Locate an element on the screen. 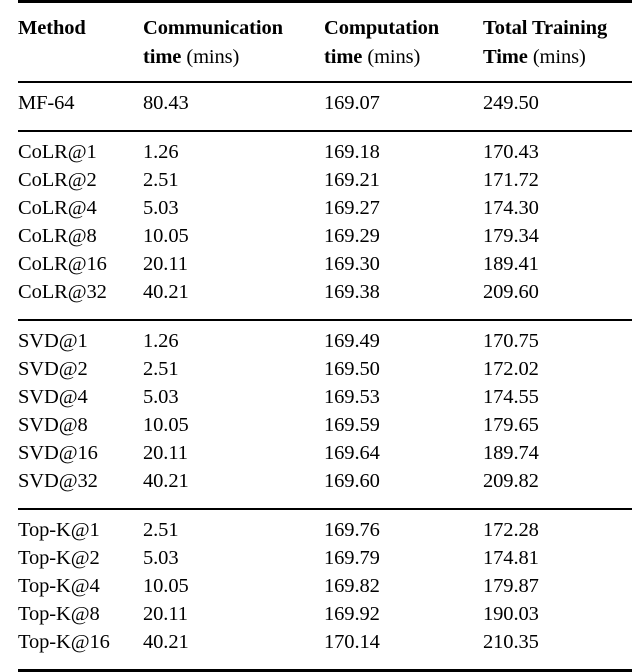 Image resolution: width=640 pixels, height=672 pixels. table-row: Top-K@8 20.11 169.92 190.03 is located at coordinates (325, 618).